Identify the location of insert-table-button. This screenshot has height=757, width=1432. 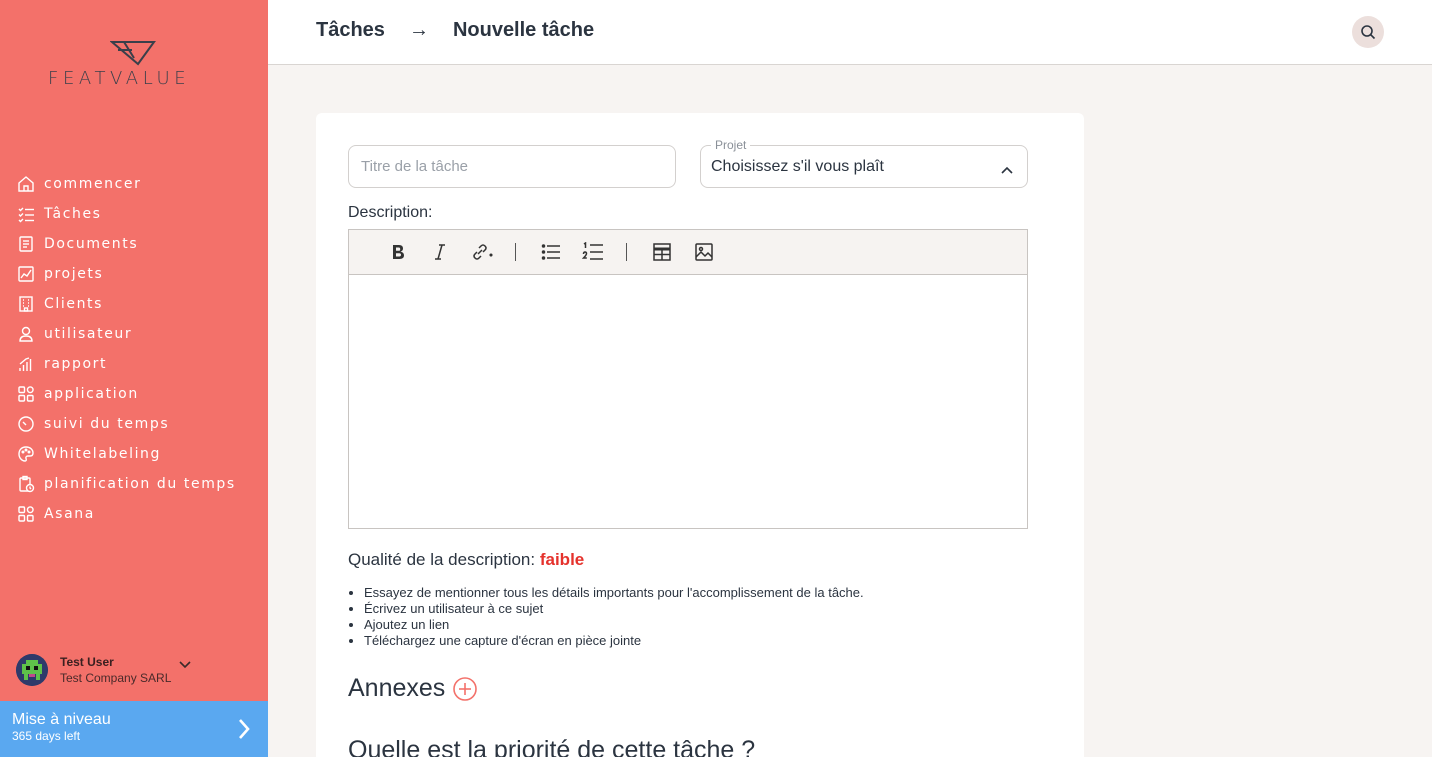
(662, 252).